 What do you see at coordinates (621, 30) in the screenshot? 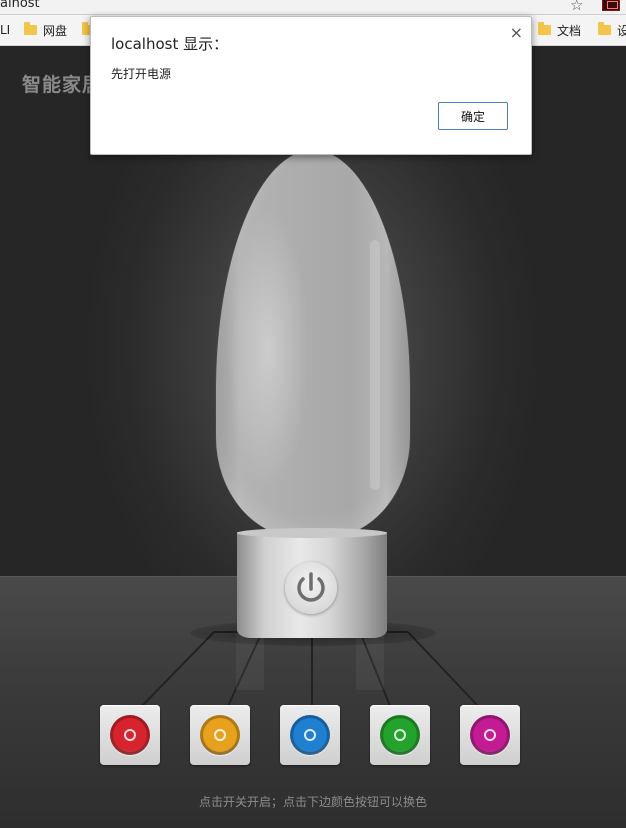
I see `bookmark-label: 设` at bounding box center [621, 30].